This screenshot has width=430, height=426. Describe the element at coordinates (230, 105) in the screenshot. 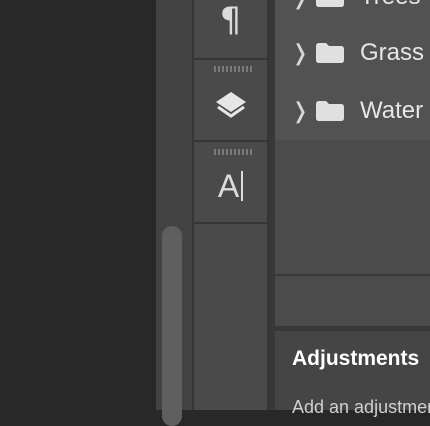

I see `layers-icon` at that location.